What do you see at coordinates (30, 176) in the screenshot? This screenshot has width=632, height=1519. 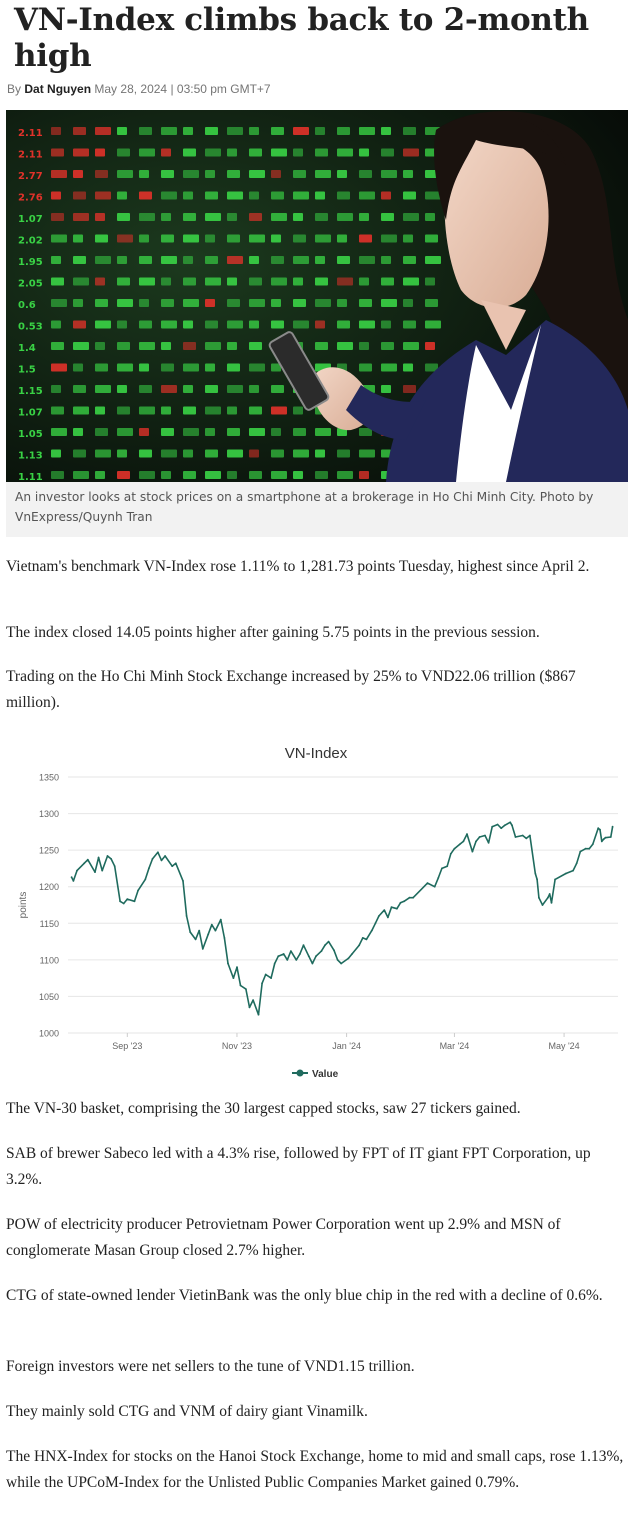 I see `board-number: 2.77` at bounding box center [30, 176].